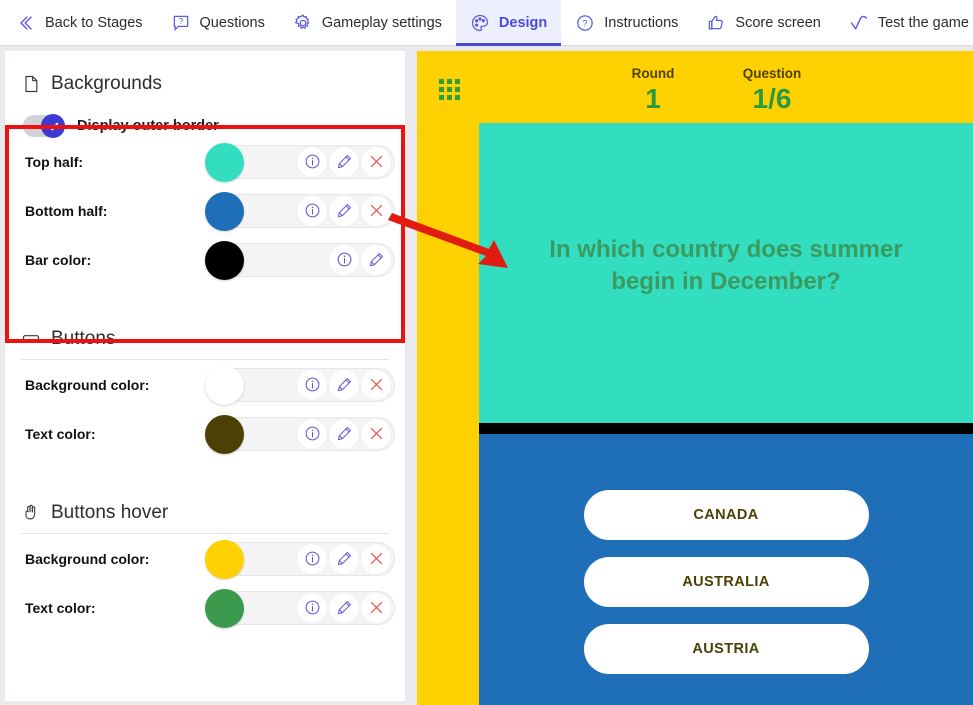 Image resolution: width=973 pixels, height=705 pixels. Describe the element at coordinates (726, 649) in the screenshot. I see `answer-button: AUSTRIA` at that location.